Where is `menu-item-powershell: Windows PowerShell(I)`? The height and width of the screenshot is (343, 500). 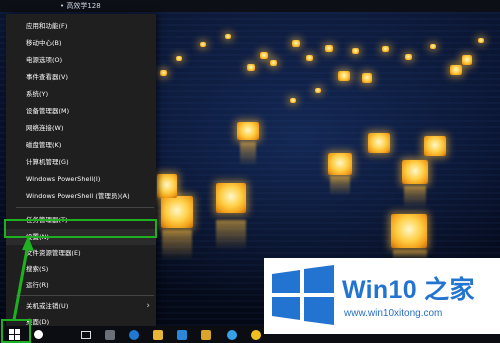
menu-item-powershell: Windows PowerShell(I) is located at coordinates (81, 179).